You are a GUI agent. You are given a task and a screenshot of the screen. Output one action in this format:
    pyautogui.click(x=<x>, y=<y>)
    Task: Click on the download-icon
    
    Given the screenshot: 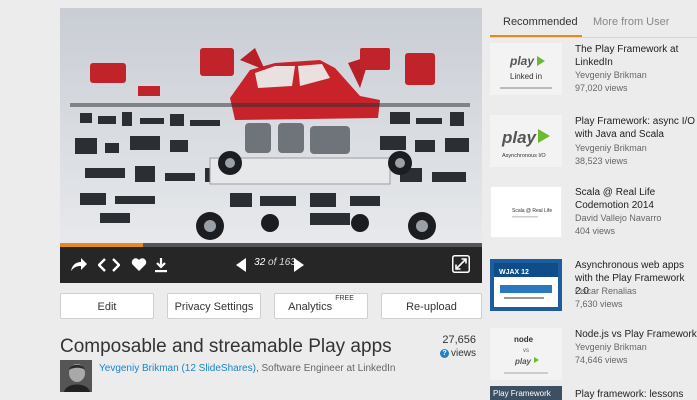 What is the action you would take?
    pyautogui.click(x=161, y=267)
    